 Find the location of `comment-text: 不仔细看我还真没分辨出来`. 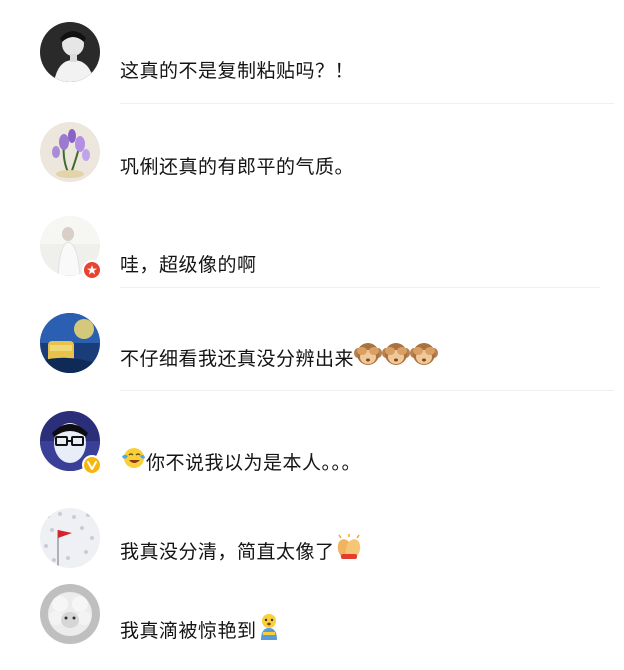

comment-text: 不仔细看我还真没分辨出来 is located at coordinates (279, 358).